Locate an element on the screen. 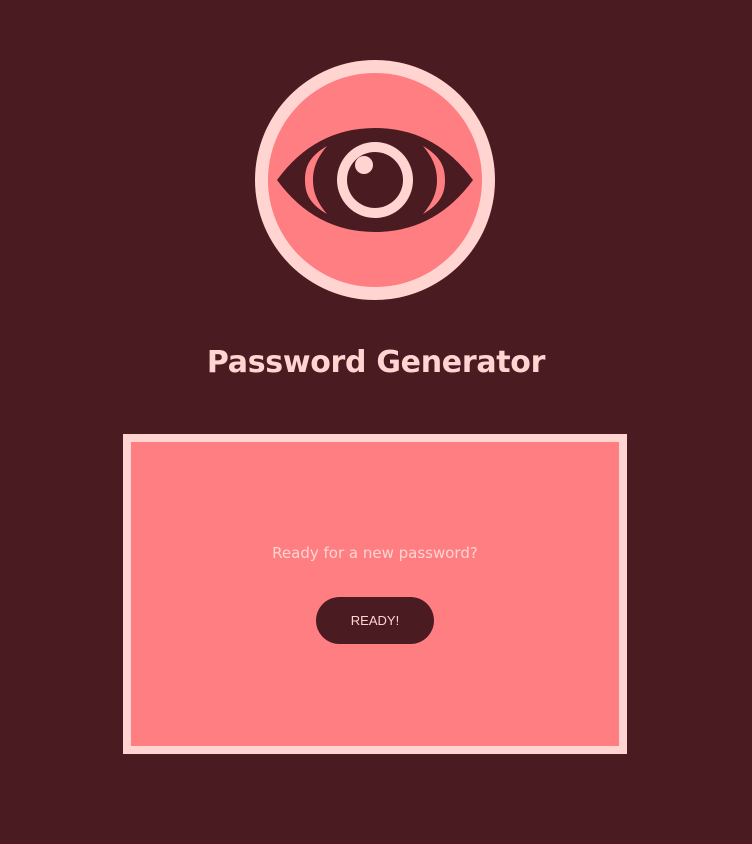 Image resolution: width=752 pixels, height=844 pixels. page-title: Password Generator is located at coordinates (376, 362).